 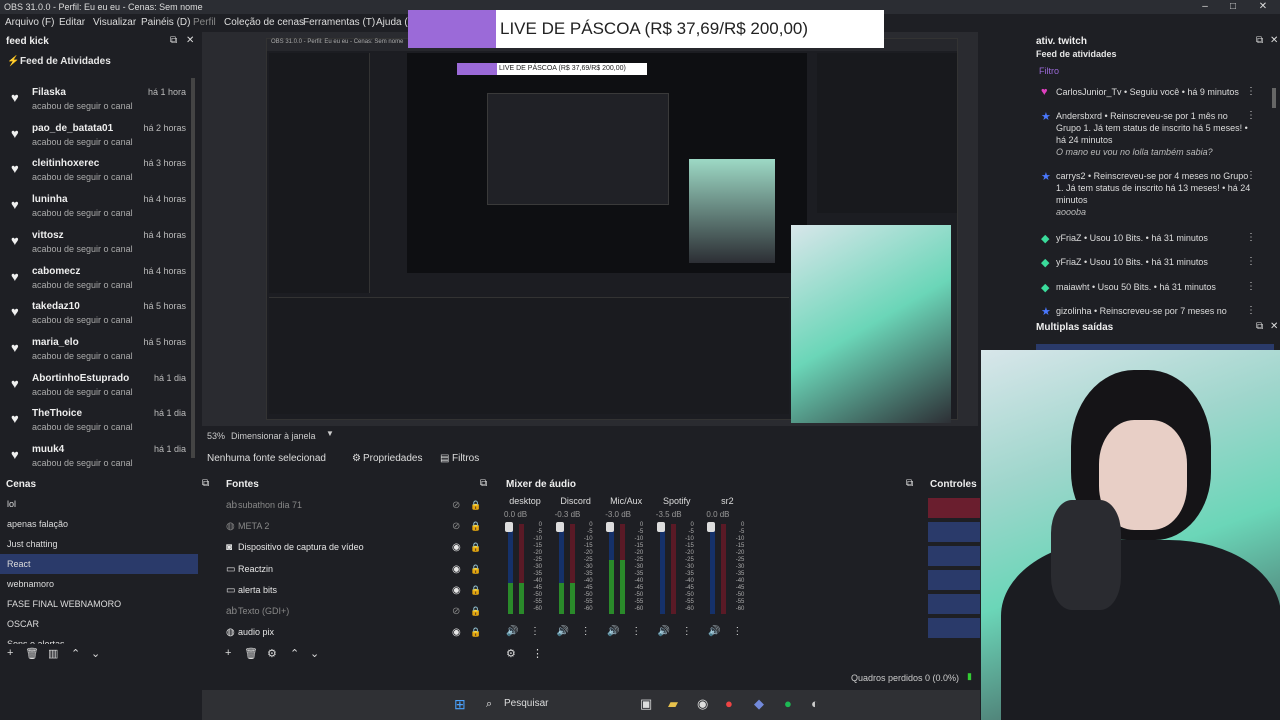 What do you see at coordinates (114, 22) in the screenshot?
I see `menu-visualizar: Visualizar` at bounding box center [114, 22].